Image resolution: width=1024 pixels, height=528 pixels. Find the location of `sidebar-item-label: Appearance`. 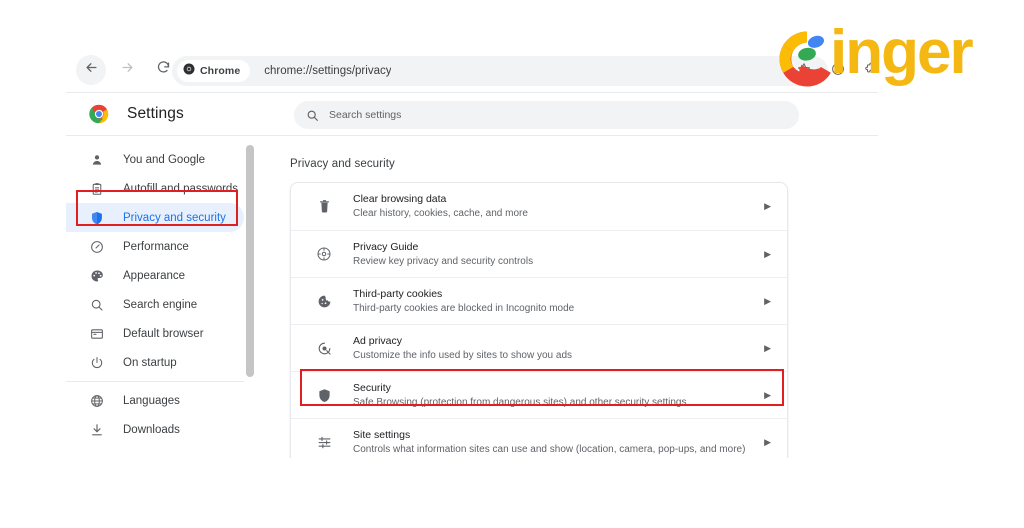

sidebar-item-label: Appearance is located at coordinates (154, 275).